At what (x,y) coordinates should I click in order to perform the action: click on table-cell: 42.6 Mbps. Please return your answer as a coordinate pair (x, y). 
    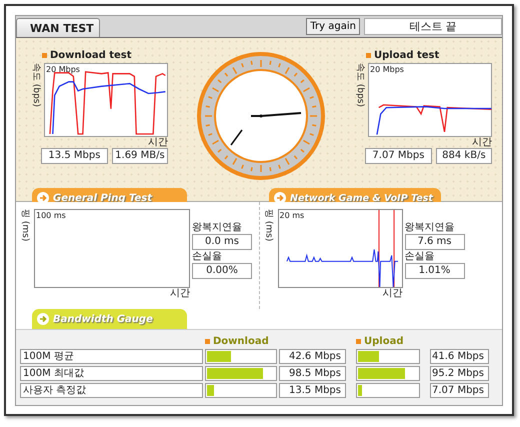
    Looking at the image, I should click on (312, 356).